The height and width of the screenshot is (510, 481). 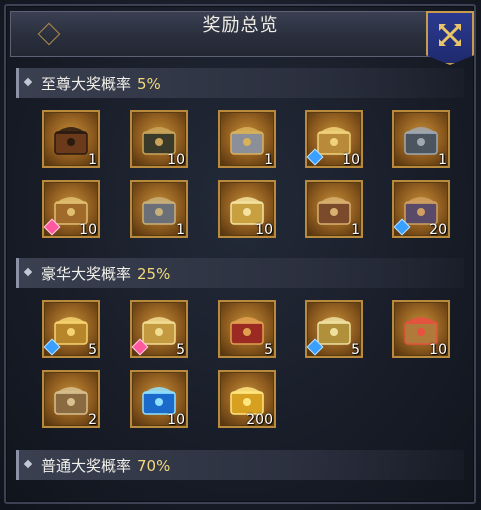 I want to click on reward-slot: 2, so click(x=71, y=399).